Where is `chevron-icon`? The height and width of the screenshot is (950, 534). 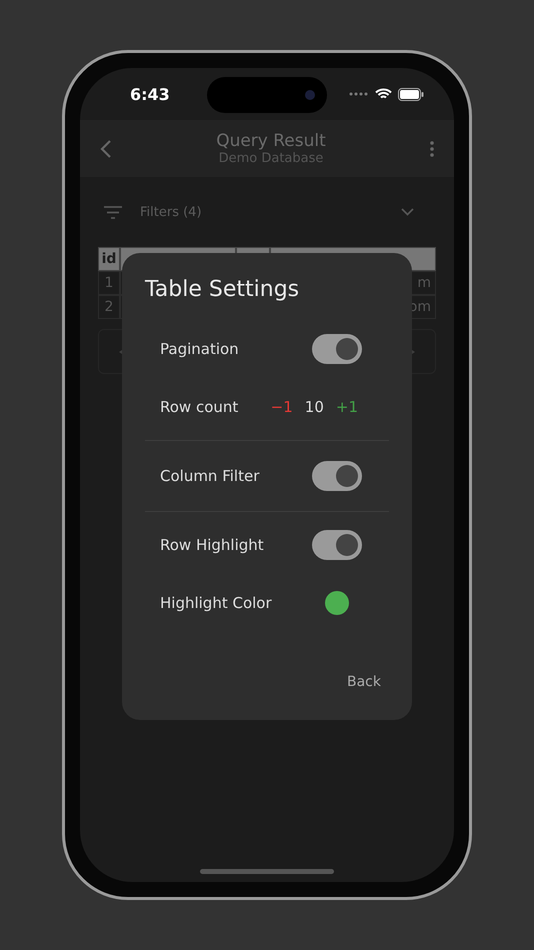 chevron-icon is located at coordinates (407, 212).